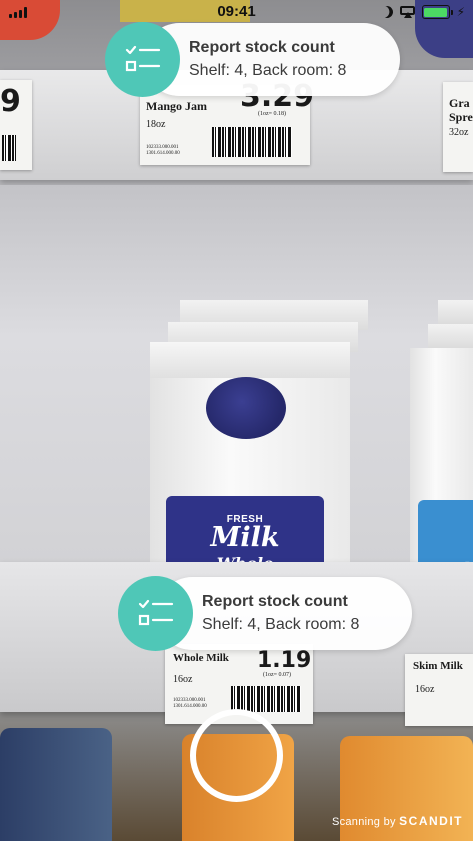  Describe the element at coordinates (56, 784) in the screenshot. I see `bottom-product-left` at that location.